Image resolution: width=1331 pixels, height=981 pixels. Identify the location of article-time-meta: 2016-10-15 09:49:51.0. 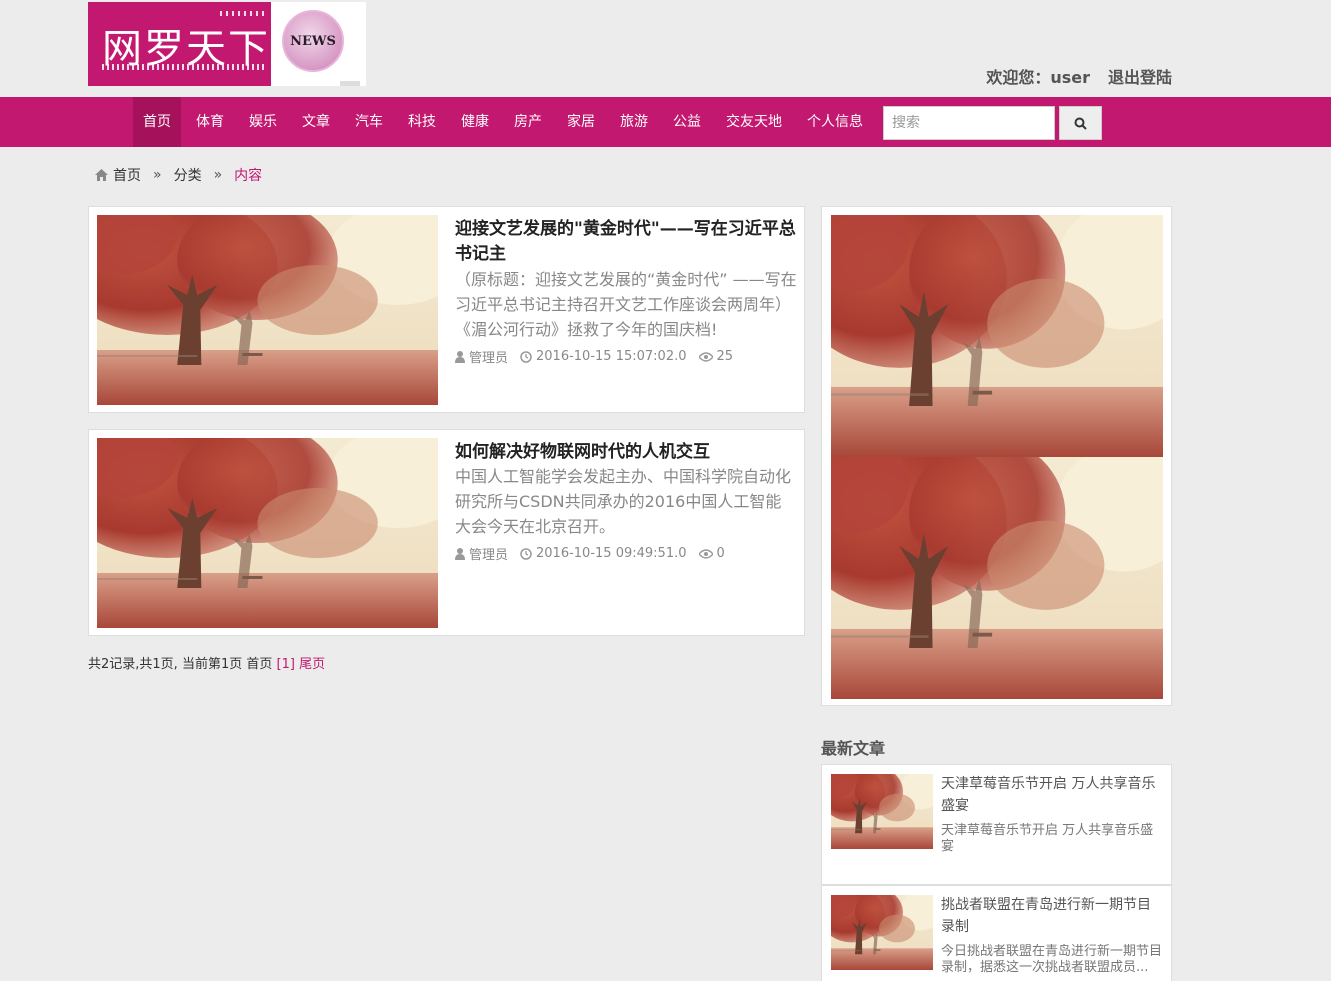
(603, 553).